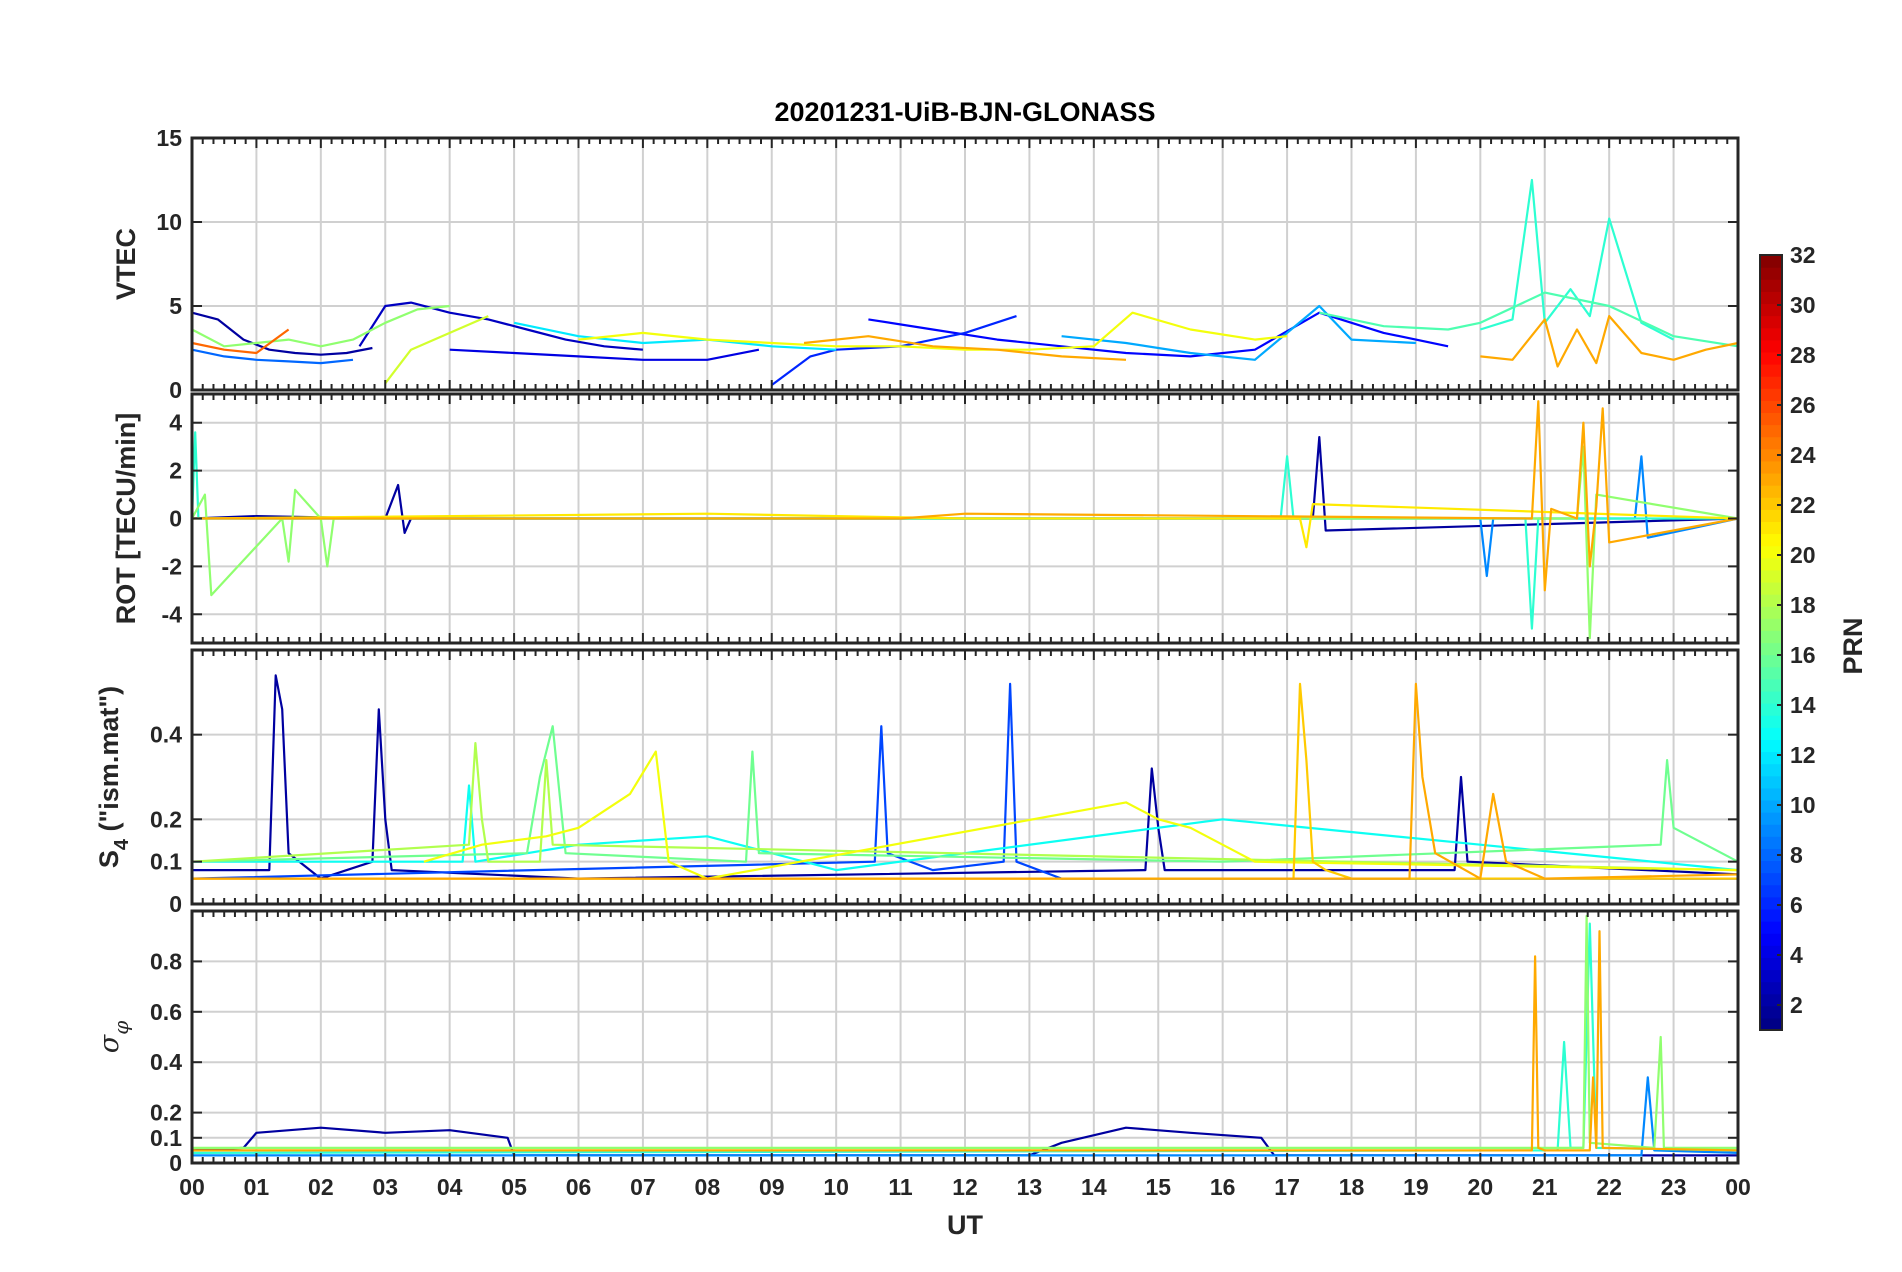 This screenshot has width=1902, height=1272. I want to click on colorbar-tick-label: 2, so click(1796, 1005).